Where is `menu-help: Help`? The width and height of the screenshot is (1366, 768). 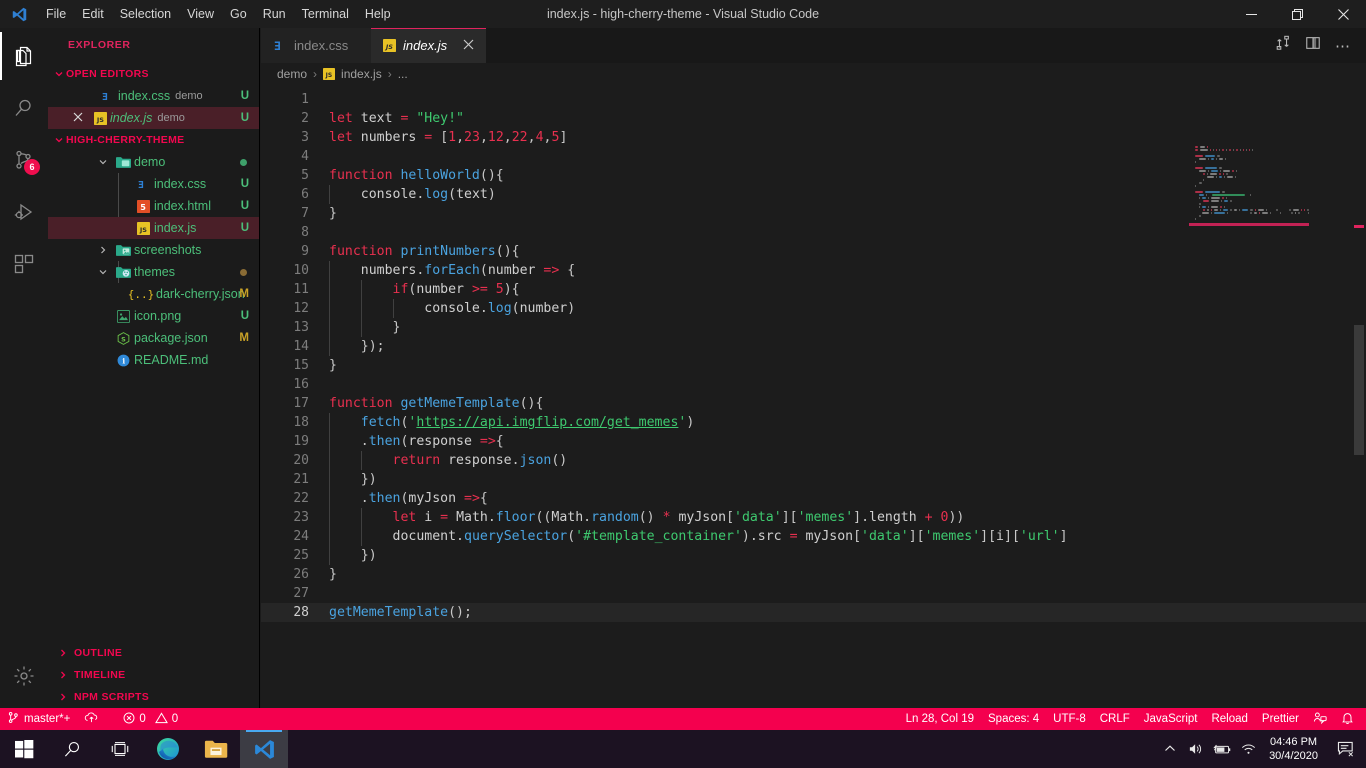 menu-help: Help is located at coordinates (378, 14).